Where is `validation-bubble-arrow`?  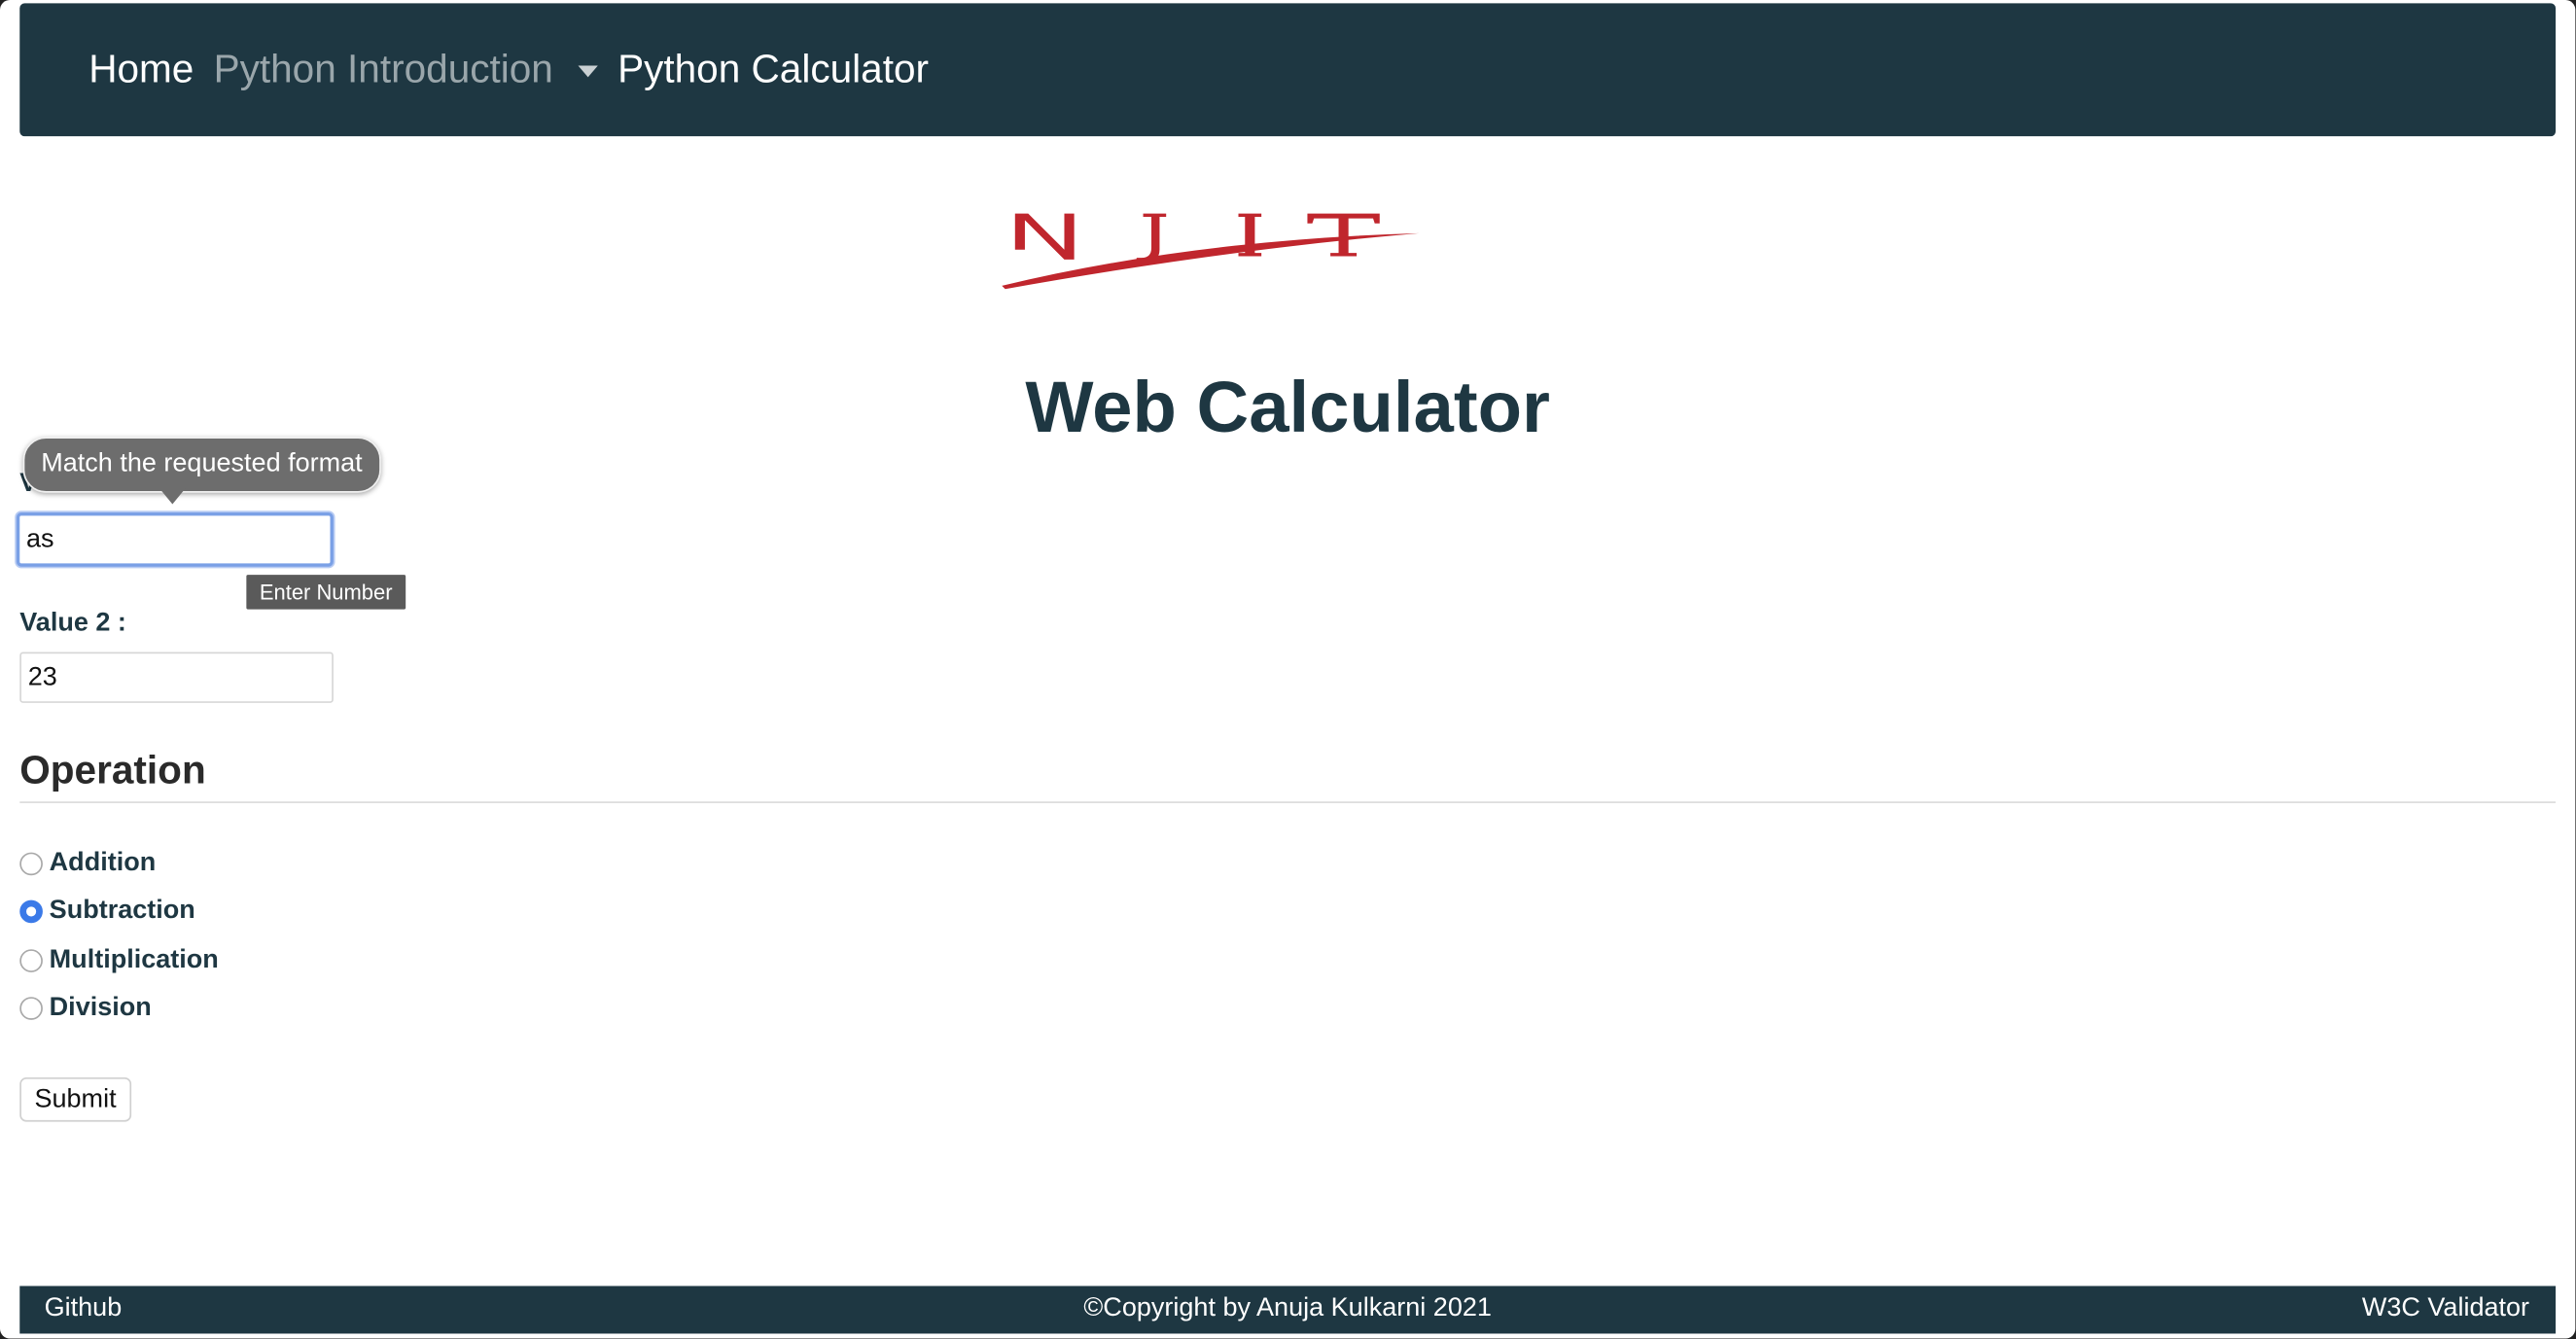
validation-bubble-arrow is located at coordinates (173, 495).